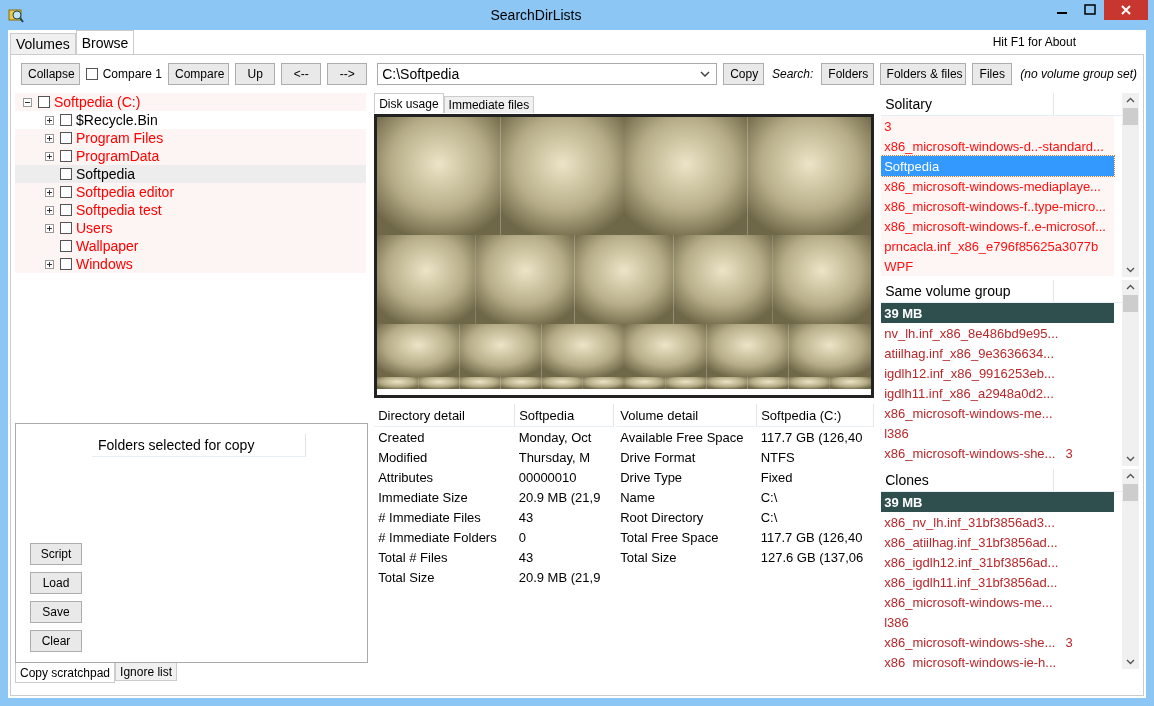 The width and height of the screenshot is (1154, 706). I want to click on toolbar-button: Files, so click(992, 74).